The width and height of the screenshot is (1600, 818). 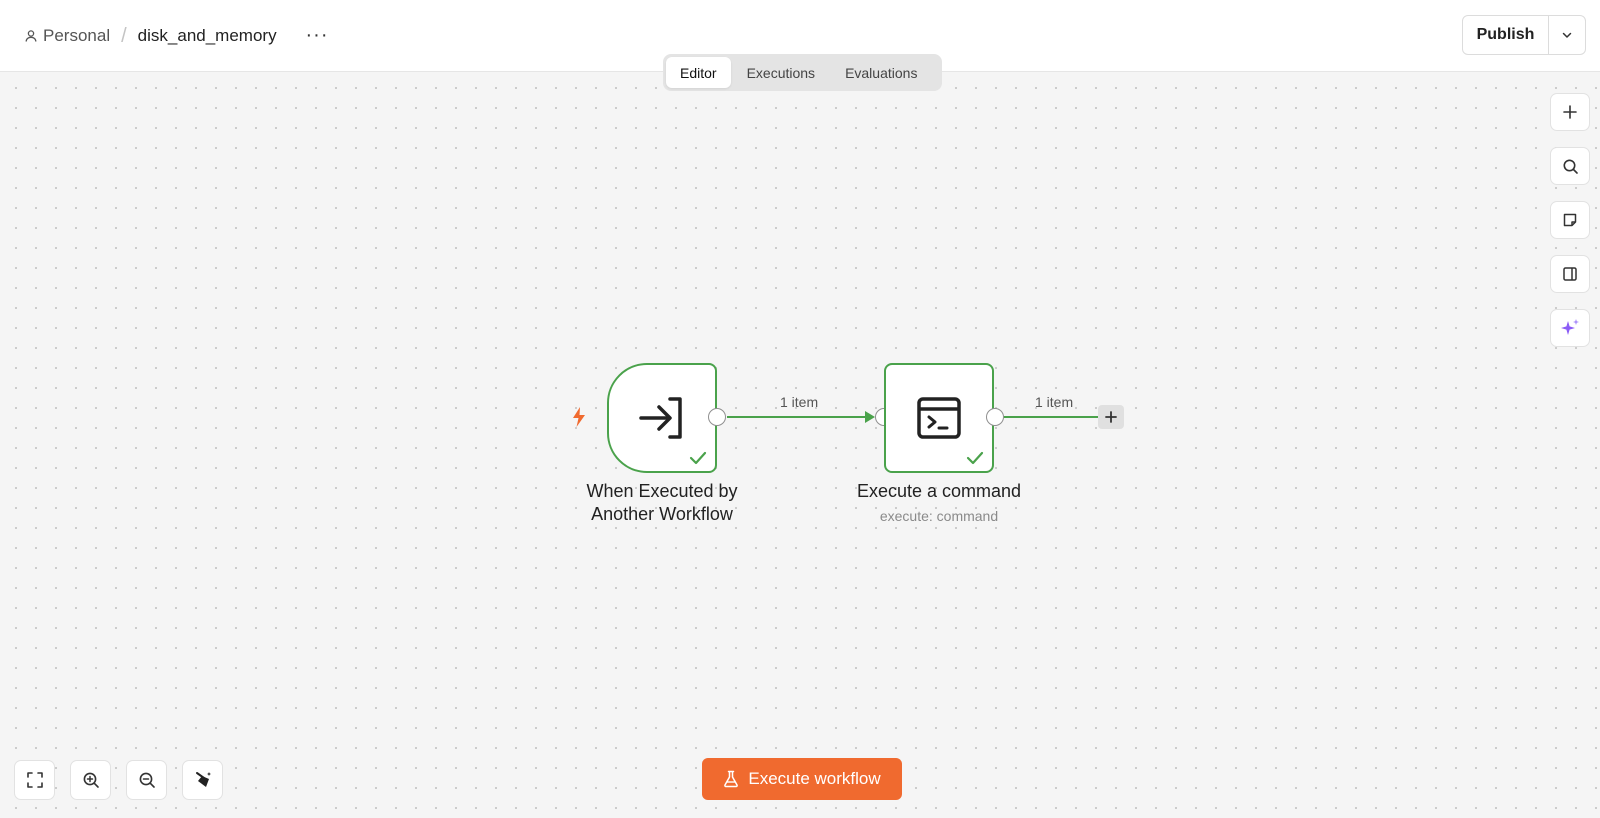 I want to click on fit-view-button, so click(x=34, y=780).